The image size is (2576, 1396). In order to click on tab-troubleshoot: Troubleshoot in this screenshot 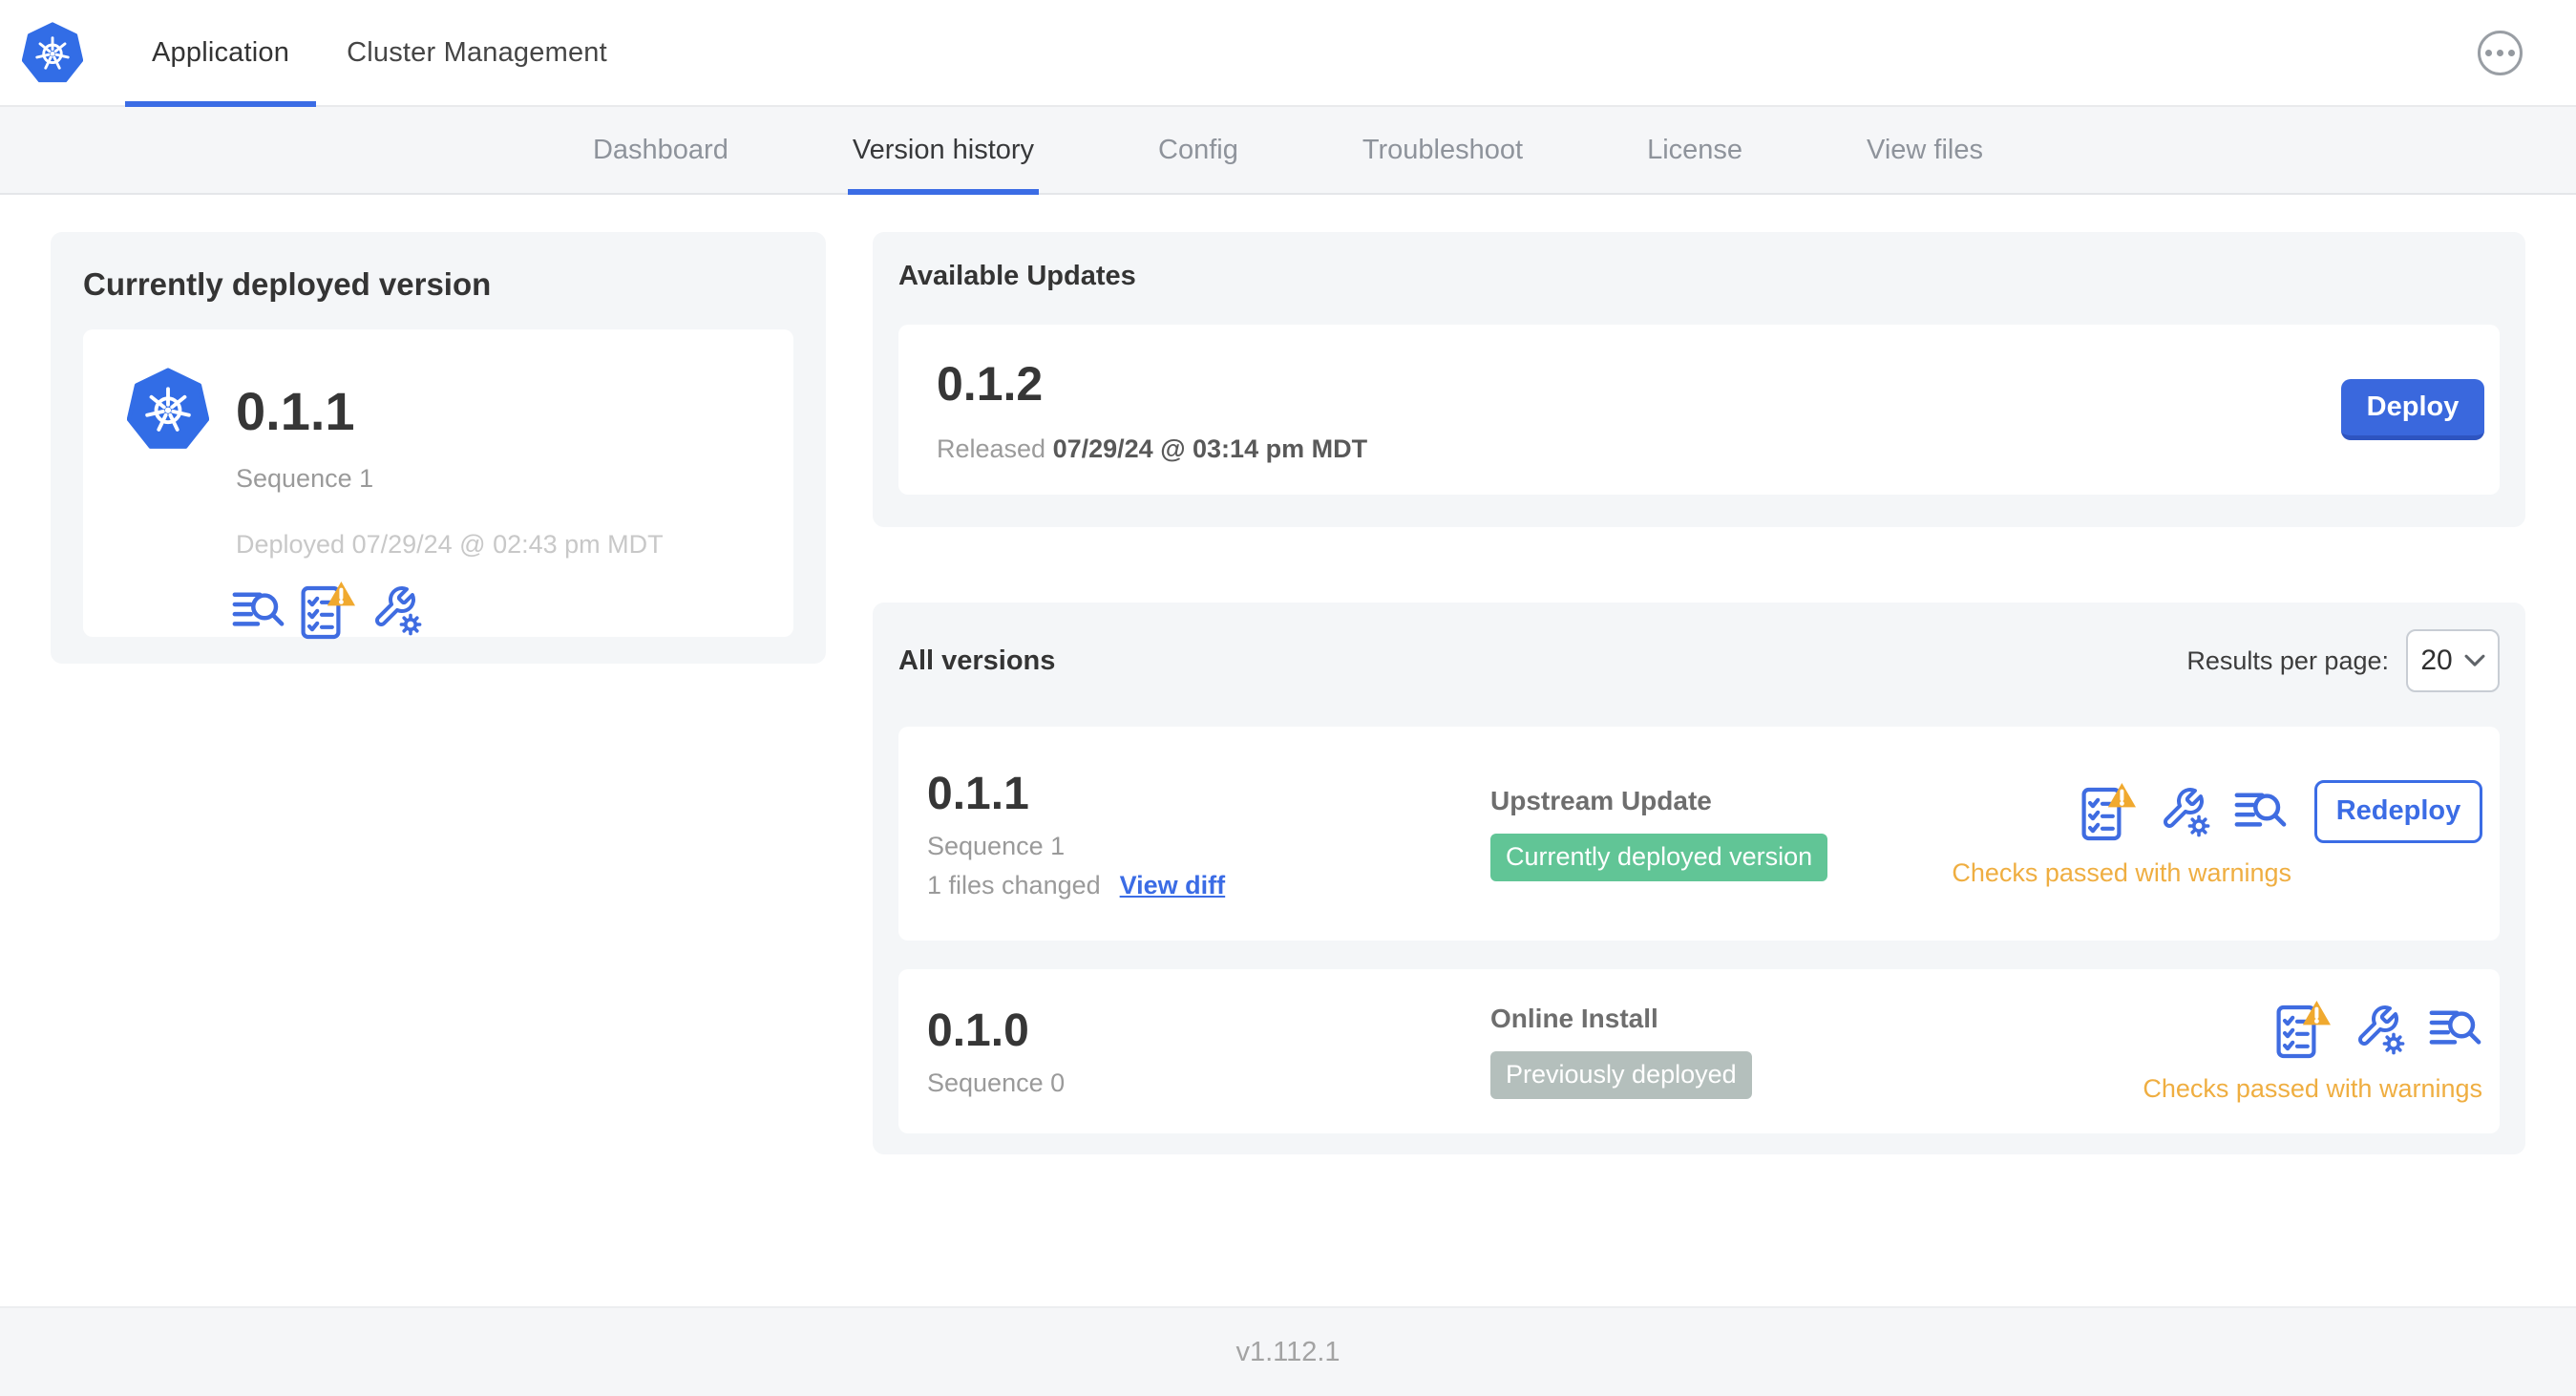, I will do `click(1442, 150)`.